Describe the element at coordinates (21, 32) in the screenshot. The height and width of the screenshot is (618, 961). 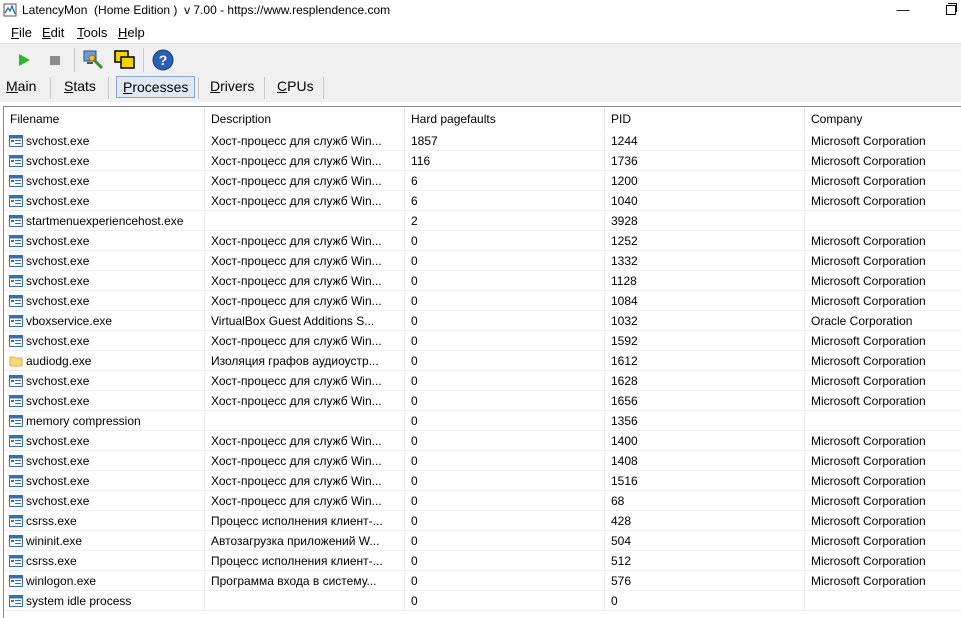
I see `menu-file: File` at that location.